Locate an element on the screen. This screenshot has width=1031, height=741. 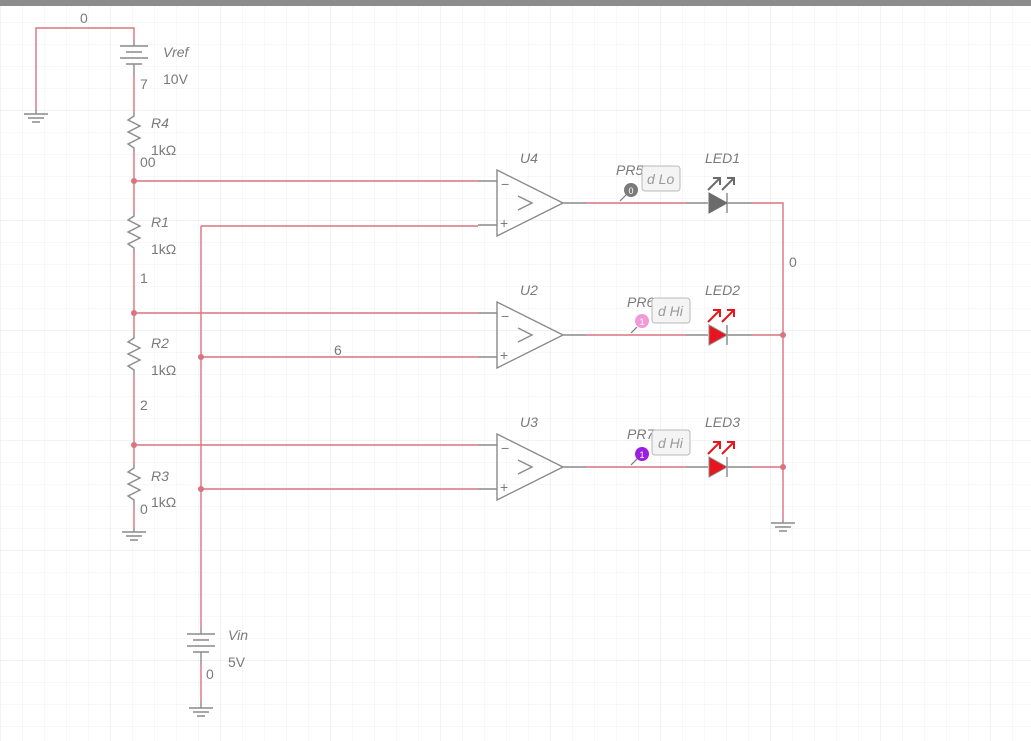
pr7-badge-text: 1 is located at coordinates (641, 455).